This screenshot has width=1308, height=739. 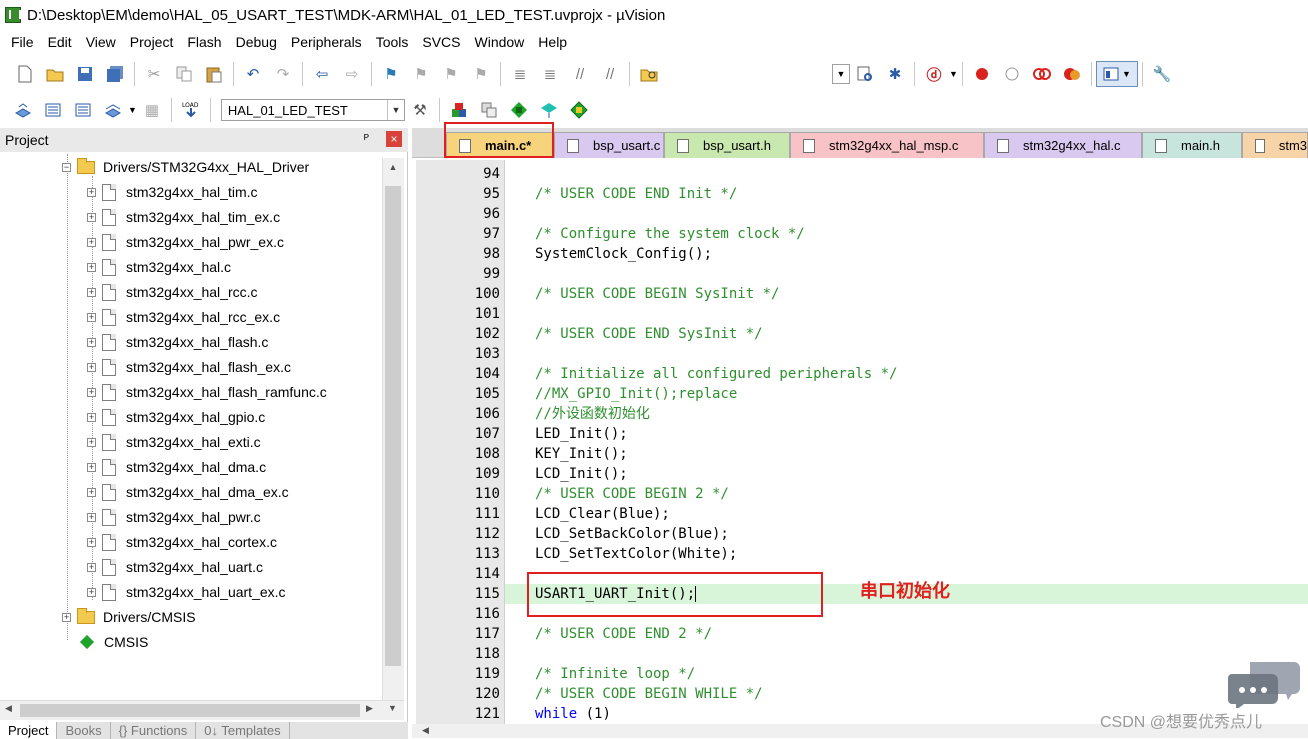 I want to click on save-icon, so click(x=85, y=74).